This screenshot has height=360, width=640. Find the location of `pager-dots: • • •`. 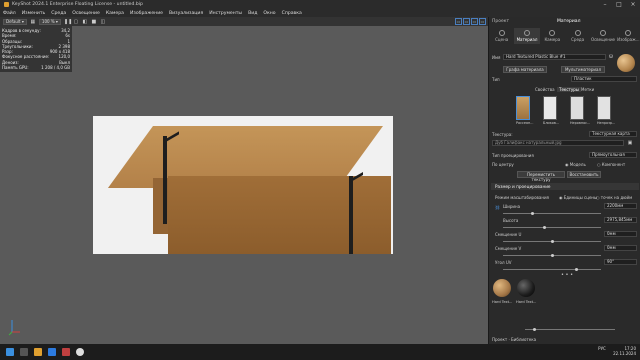

pager-dots: • • • is located at coordinates (567, 275).